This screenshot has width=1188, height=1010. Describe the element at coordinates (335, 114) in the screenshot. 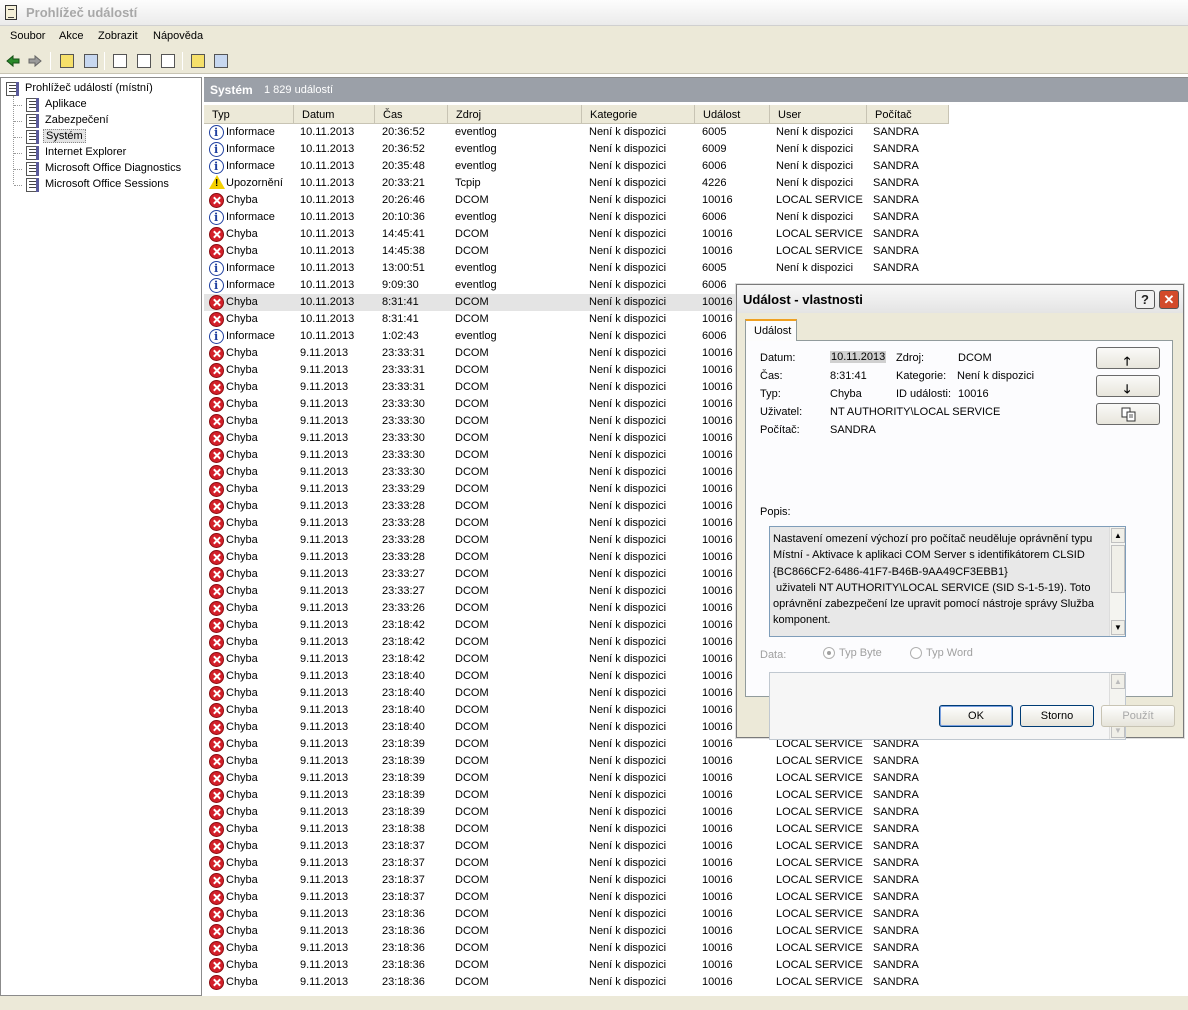

I see `col-datum: Datum` at that location.